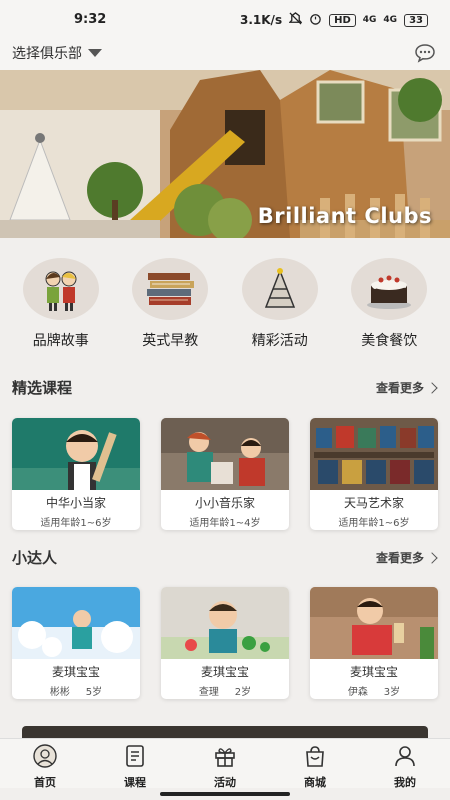 The height and width of the screenshot is (800, 450). I want to click on club-select-dropdown: 选择俱乐部, so click(57, 53).